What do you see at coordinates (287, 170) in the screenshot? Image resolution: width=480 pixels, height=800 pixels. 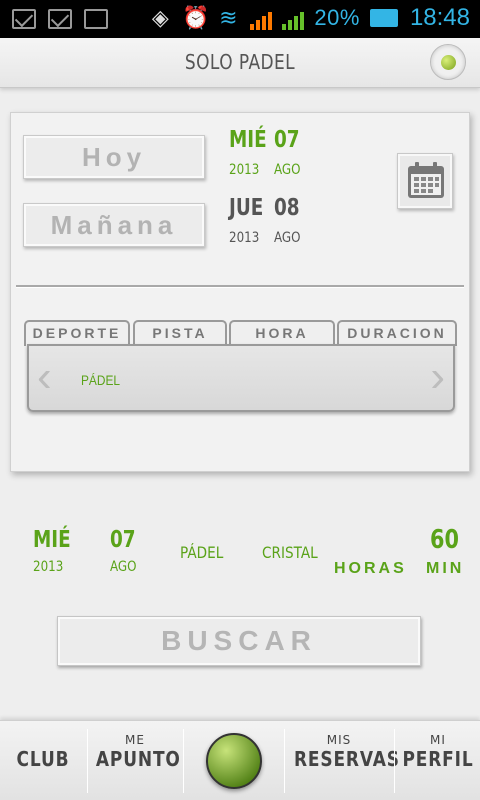 I see `today-month: AGO` at bounding box center [287, 170].